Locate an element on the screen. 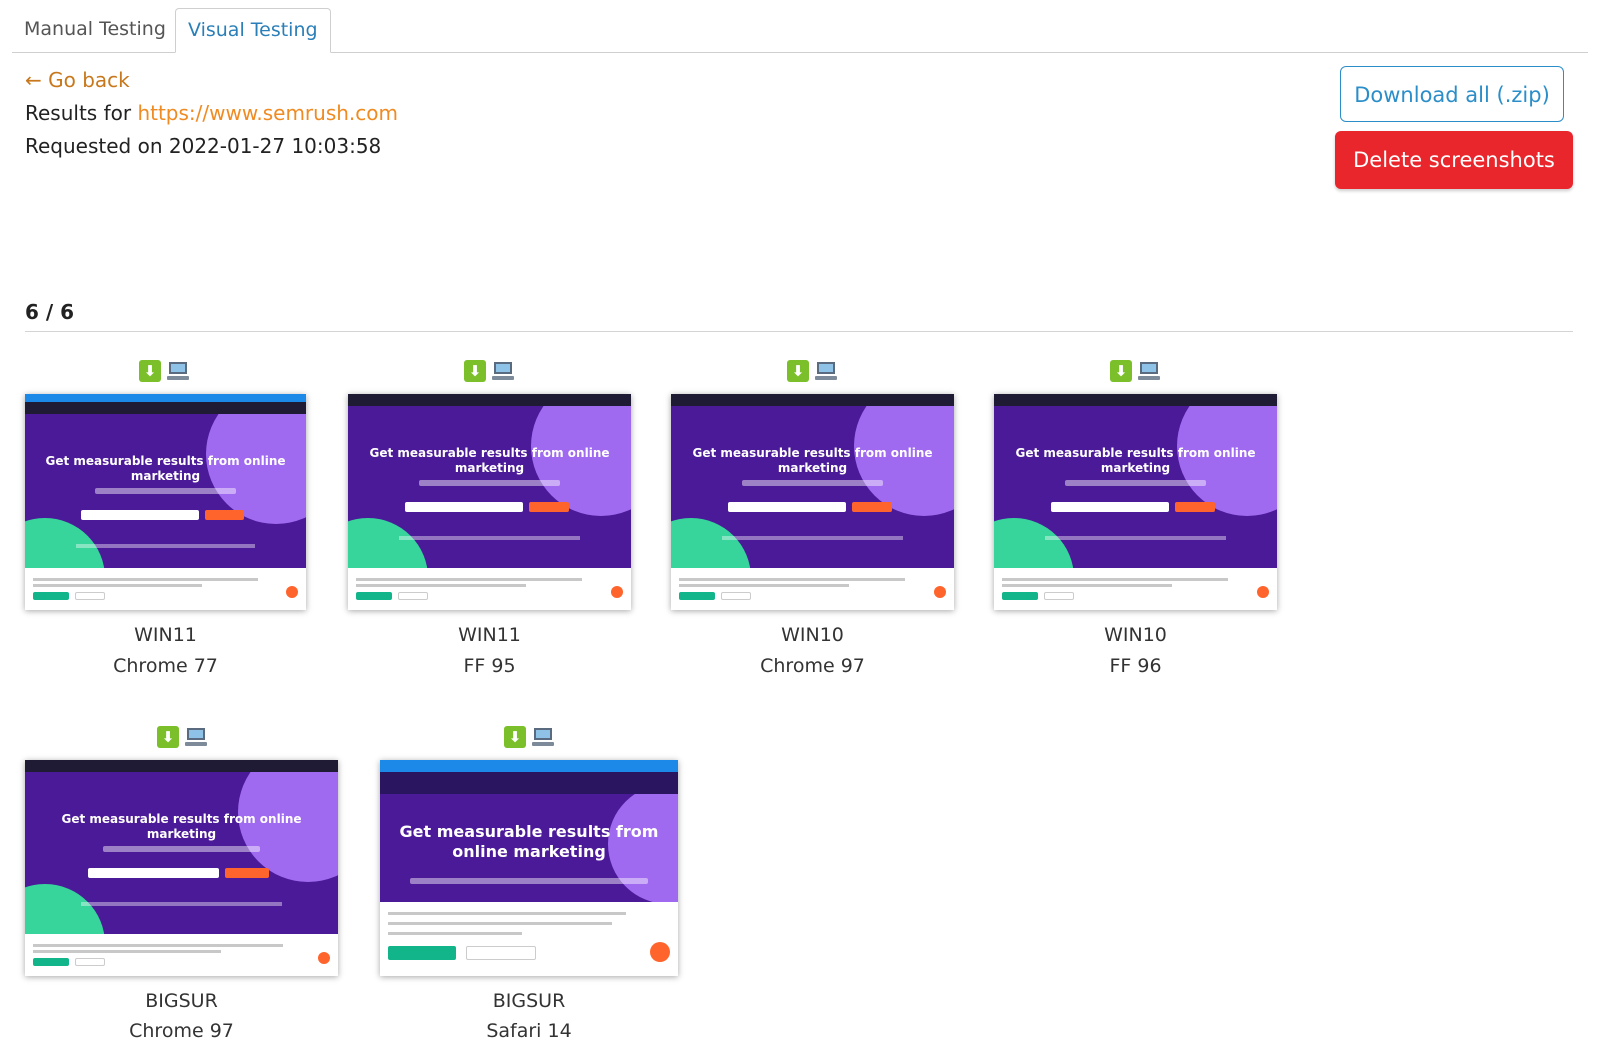 This screenshot has height=1062, width=1600. download-all-button: Download all (.zip) is located at coordinates (1452, 94).